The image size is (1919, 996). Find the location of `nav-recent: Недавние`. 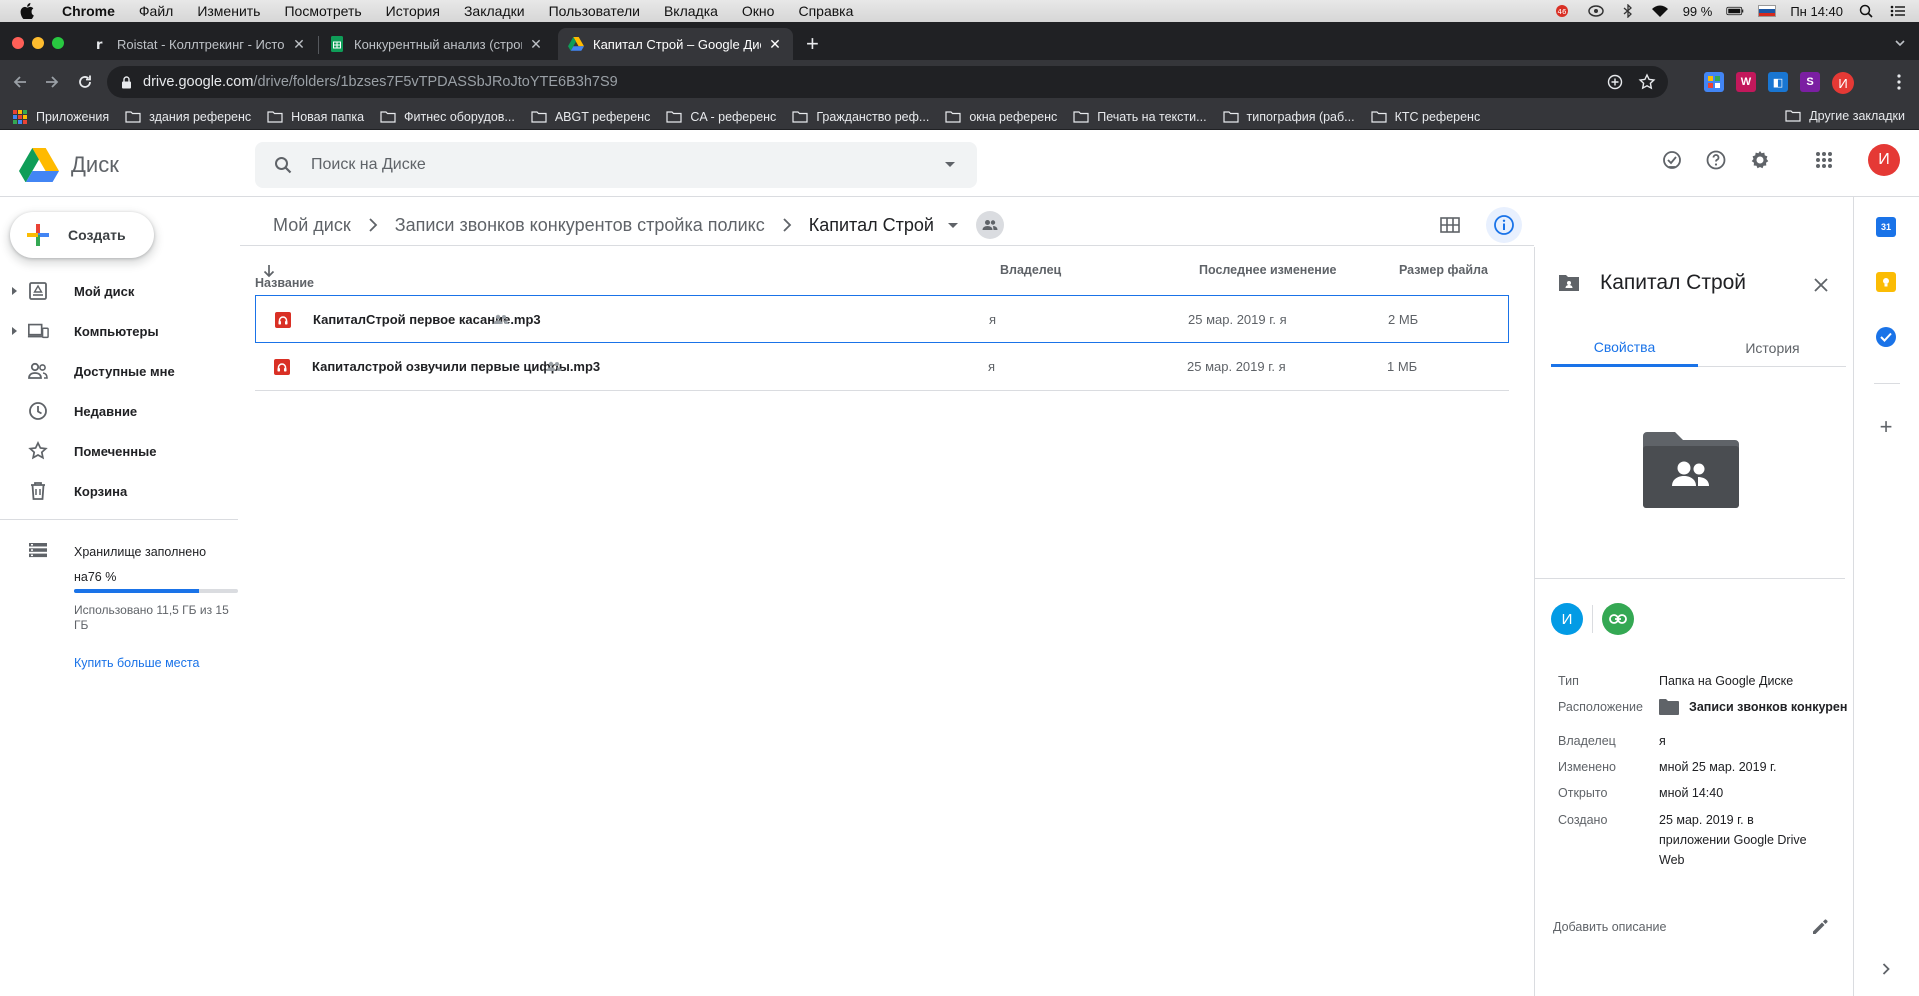

nav-recent: Недавние is located at coordinates (120, 411).